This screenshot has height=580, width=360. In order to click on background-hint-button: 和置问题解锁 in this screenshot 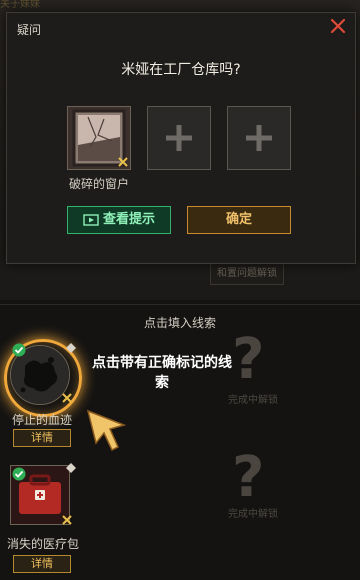, I will do `click(247, 274)`.